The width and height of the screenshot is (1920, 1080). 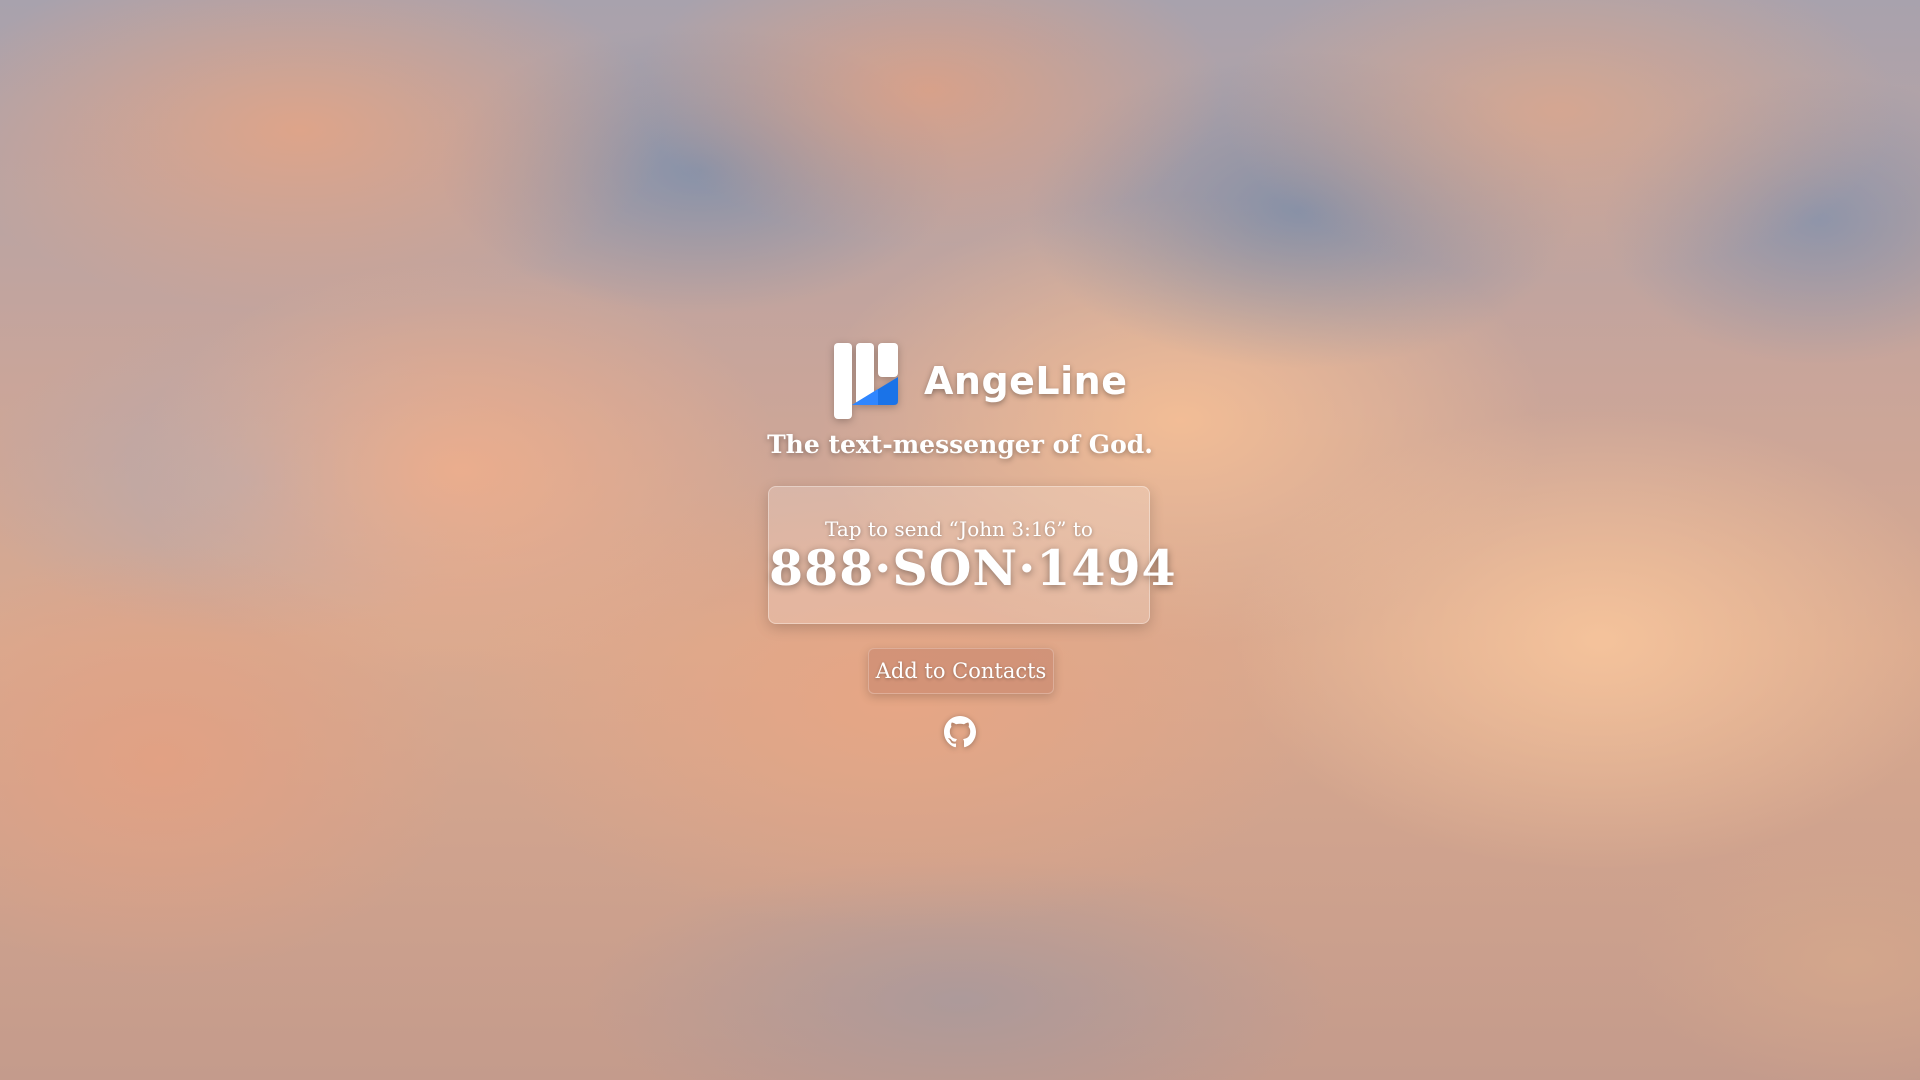 I want to click on add-to-contacts-button: Add to Contacts, so click(x=961, y=671).